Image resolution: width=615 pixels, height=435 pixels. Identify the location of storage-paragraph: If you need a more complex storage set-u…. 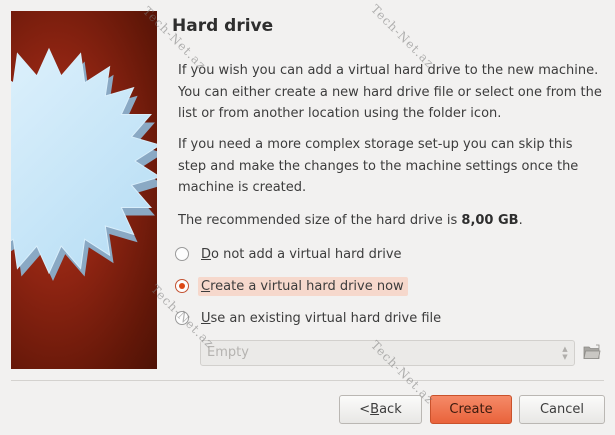
(378, 166).